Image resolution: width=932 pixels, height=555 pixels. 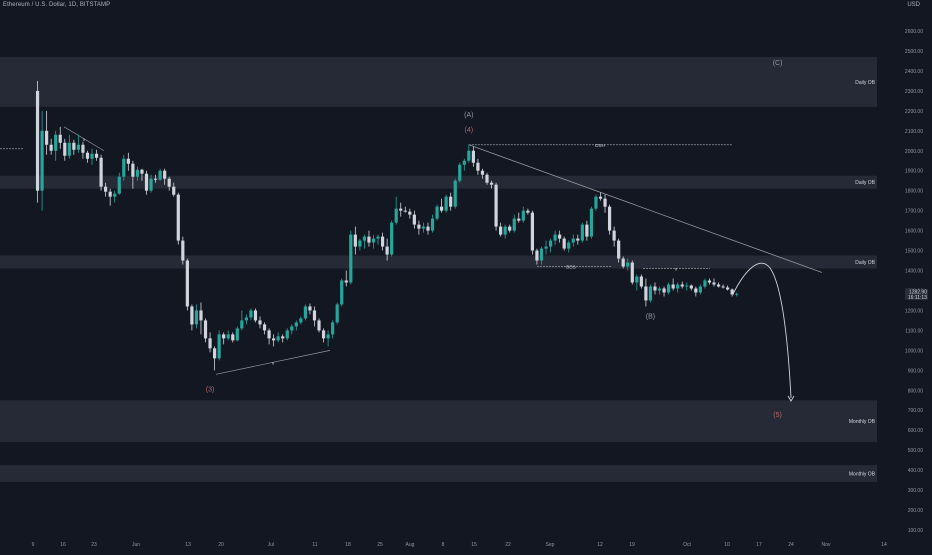 I want to click on x-tick-label: 14, so click(x=884, y=545).